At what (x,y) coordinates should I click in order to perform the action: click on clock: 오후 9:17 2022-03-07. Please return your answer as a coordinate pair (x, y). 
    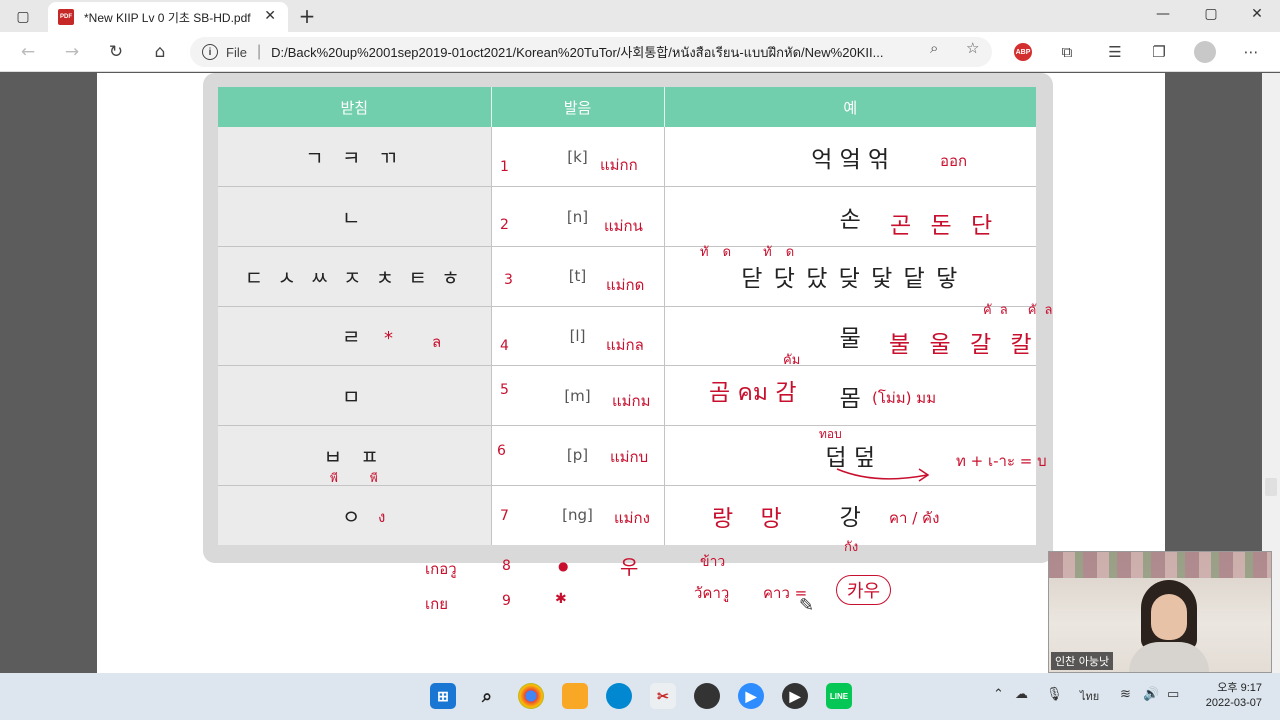
    Looking at the image, I should click on (1234, 696).